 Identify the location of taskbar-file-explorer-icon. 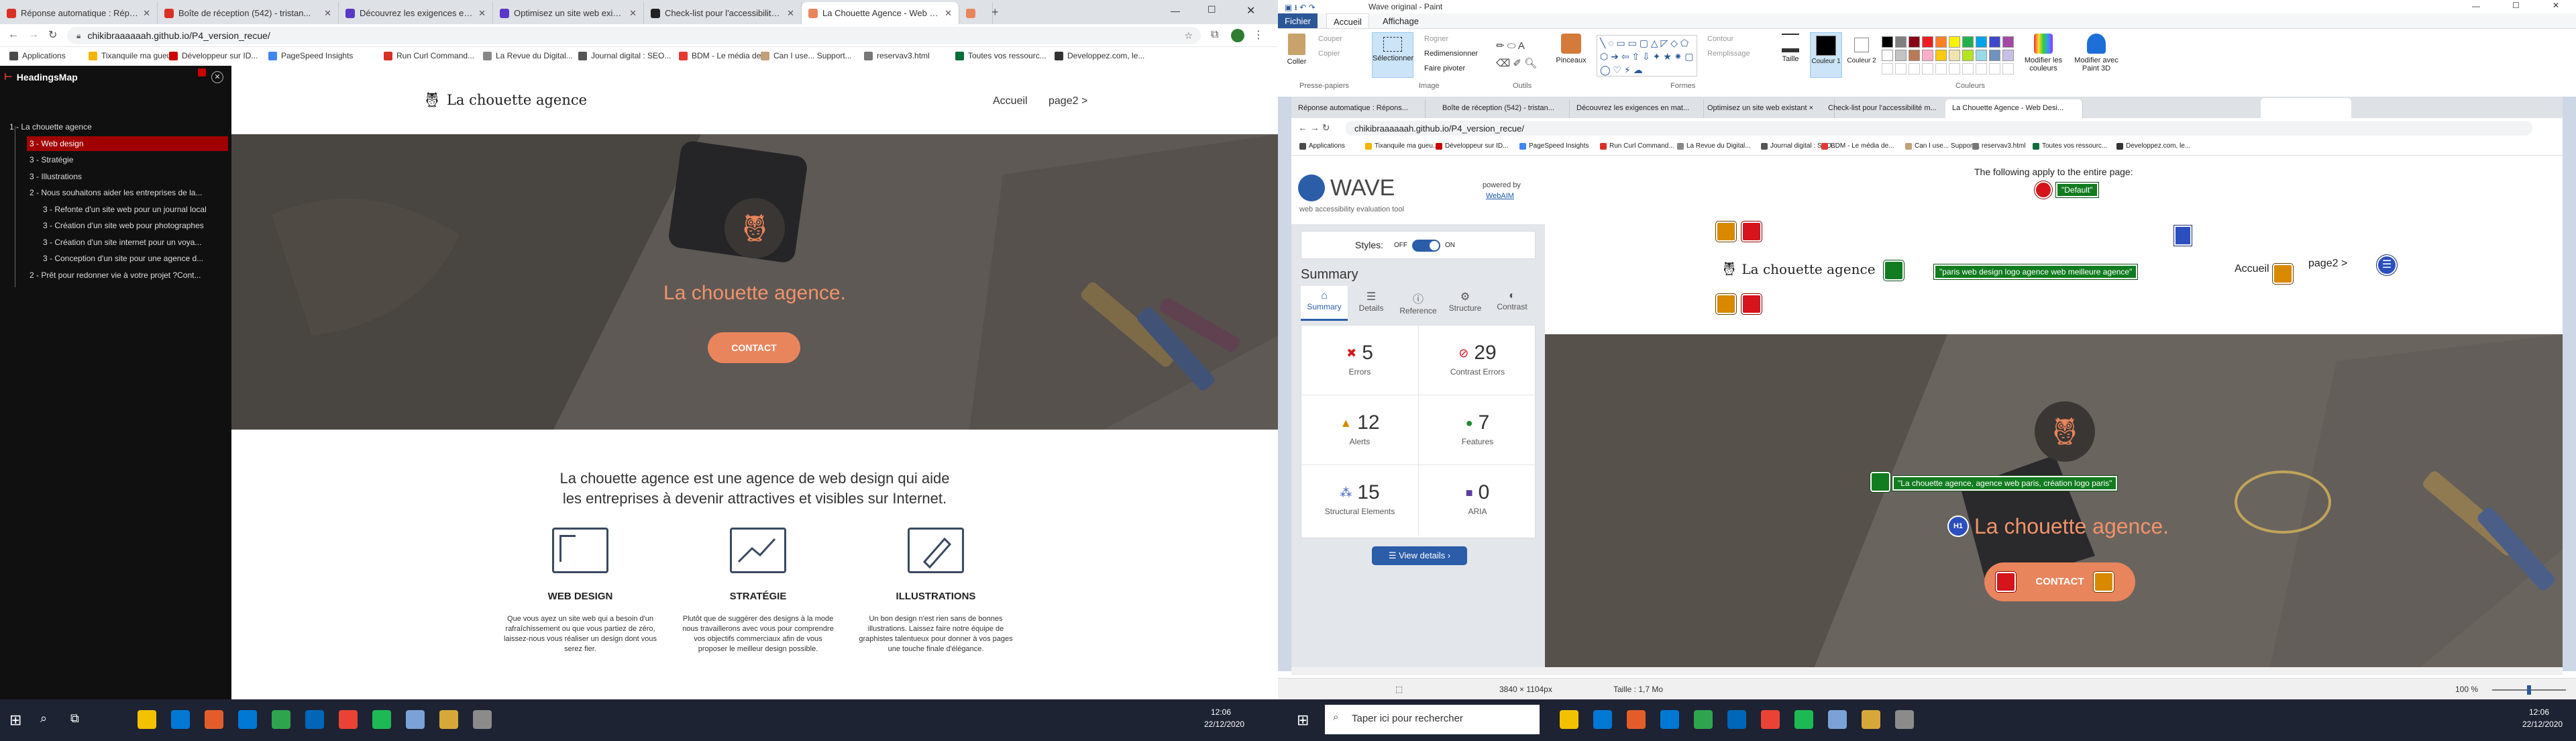
(147, 719).